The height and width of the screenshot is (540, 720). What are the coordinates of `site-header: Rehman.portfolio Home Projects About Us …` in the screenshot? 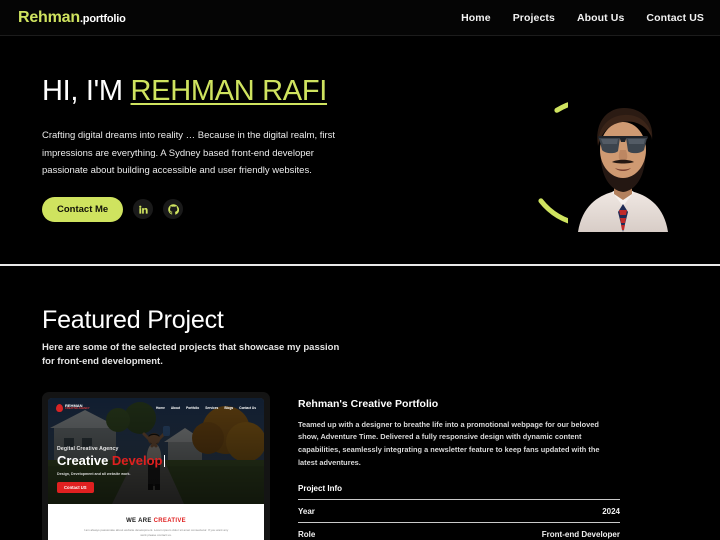 It's located at (360, 18).